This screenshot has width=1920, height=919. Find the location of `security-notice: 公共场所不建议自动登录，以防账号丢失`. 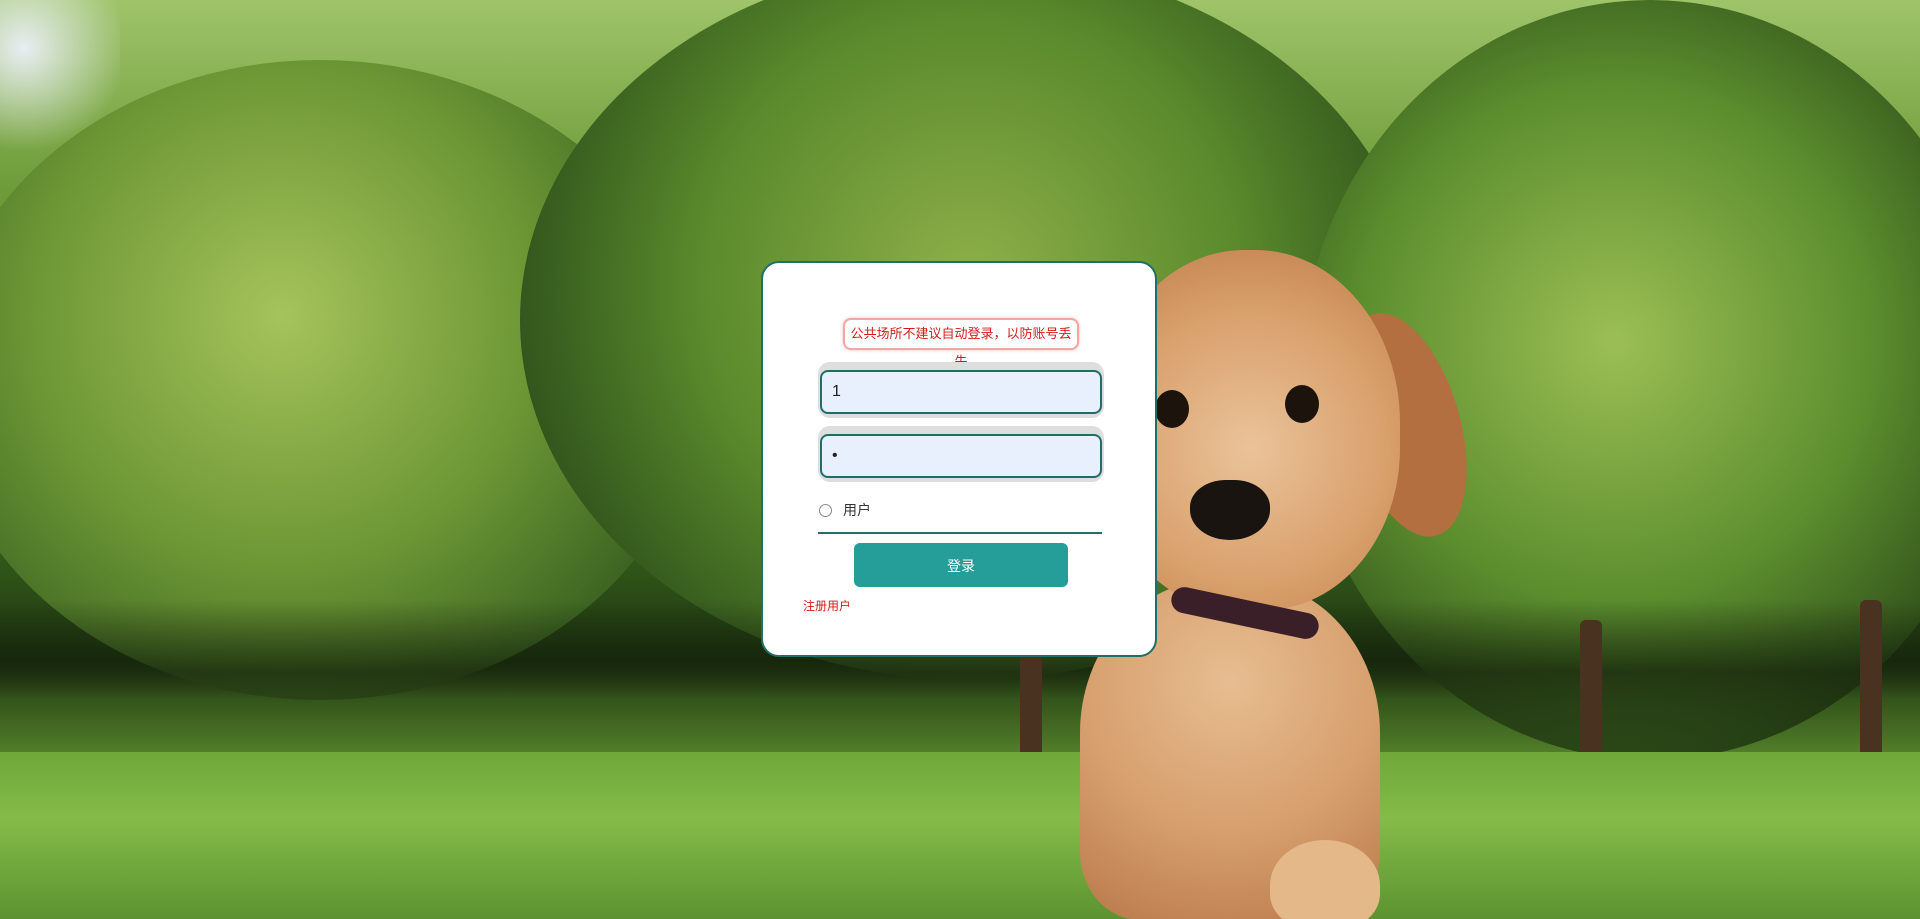

security-notice: 公共场所不建议自动登录，以防账号丢失 is located at coordinates (961, 343).